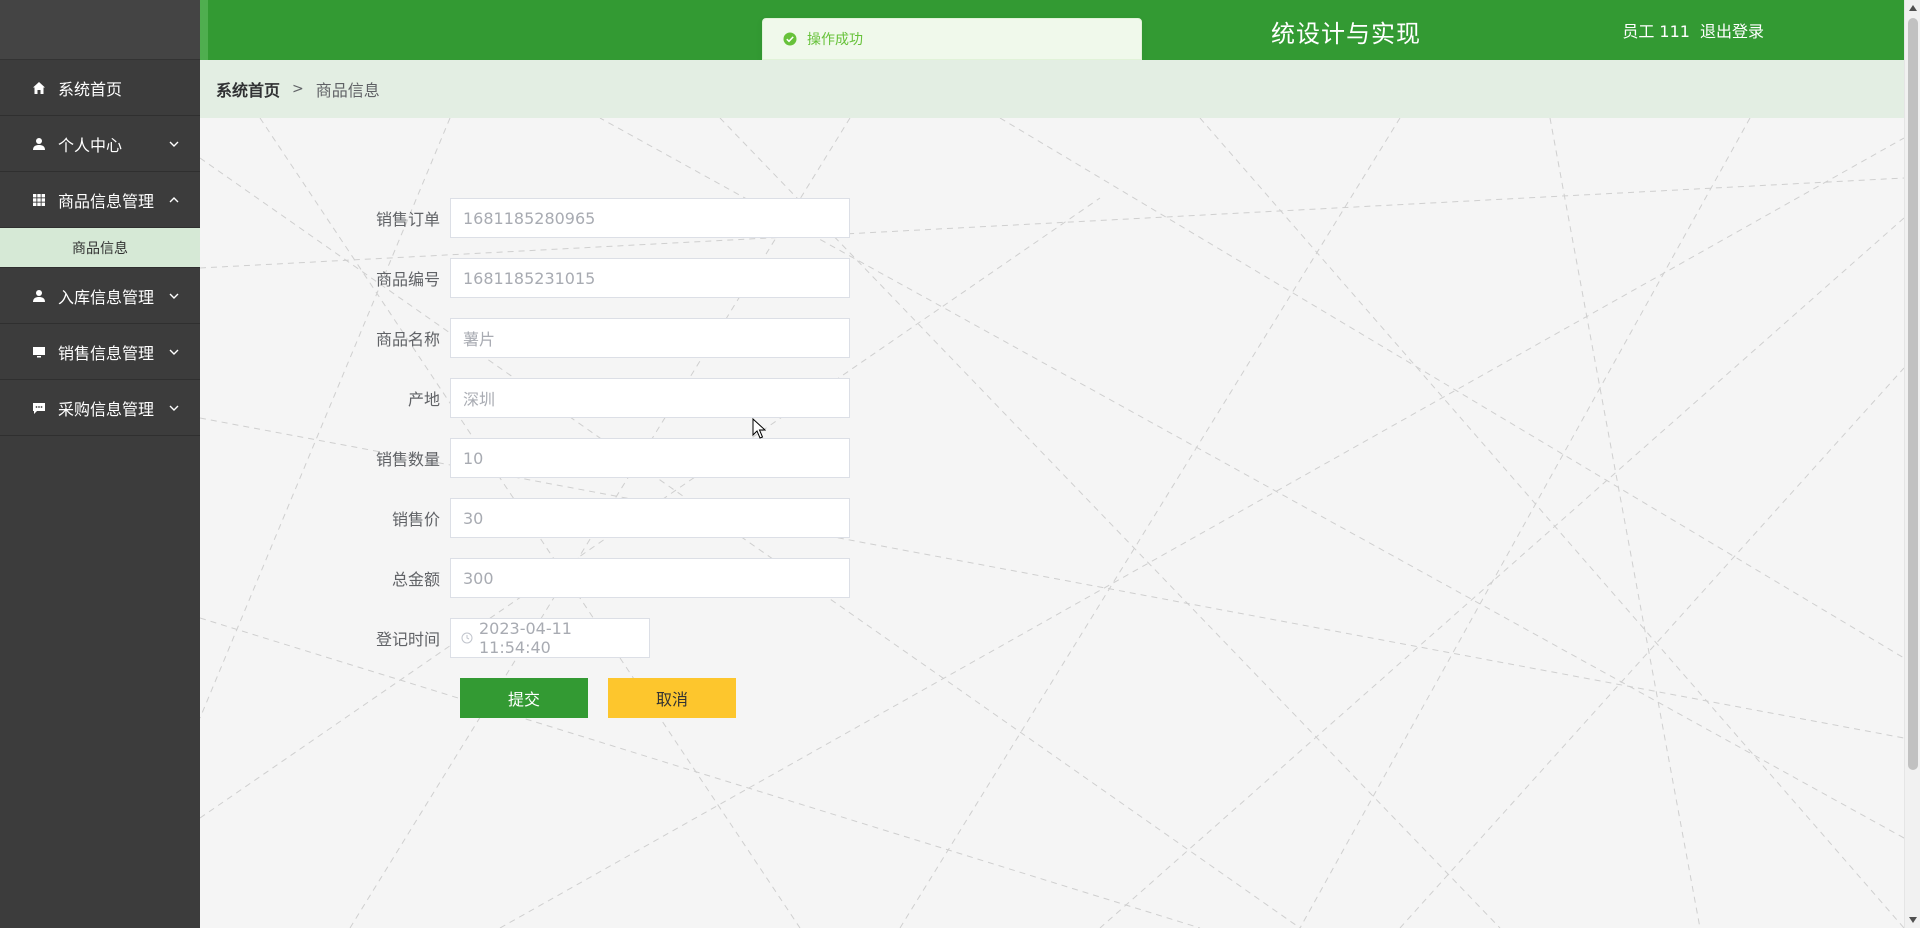 This screenshot has width=1920, height=928. I want to click on page-scrollbar, so click(1912, 464).